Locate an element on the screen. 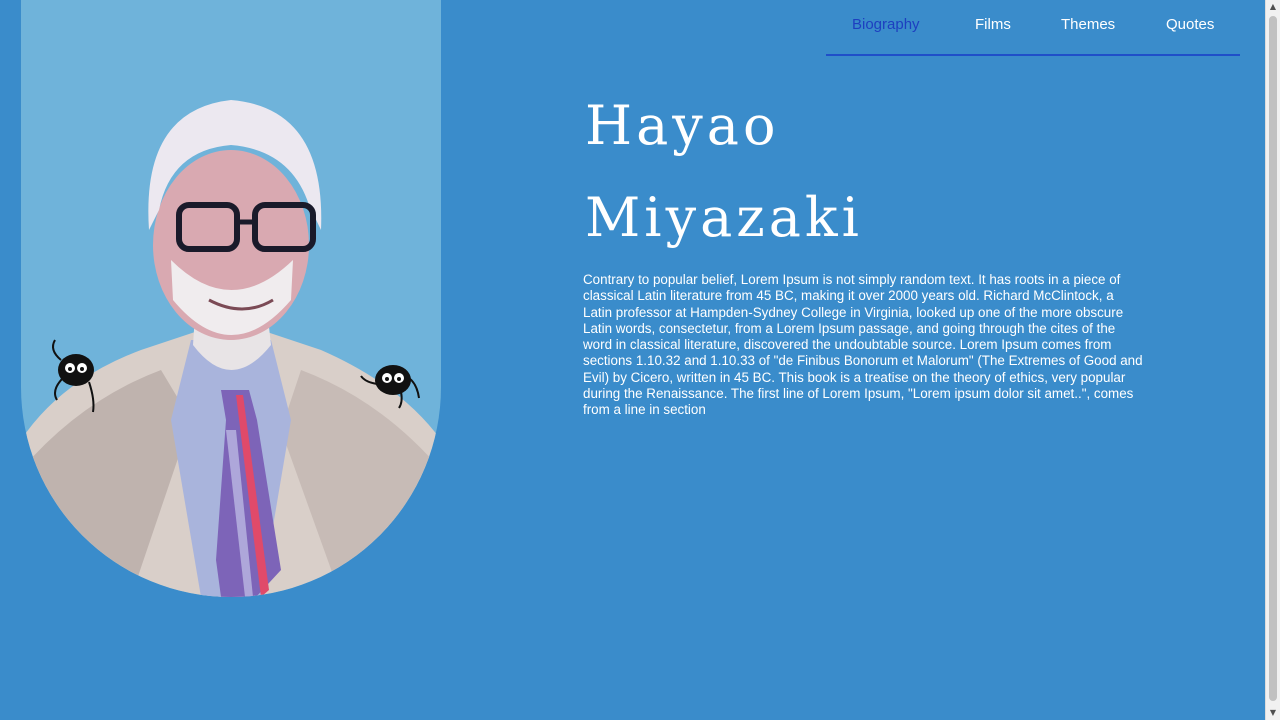  title-first-name: Hayao is located at coordinates (682, 125).